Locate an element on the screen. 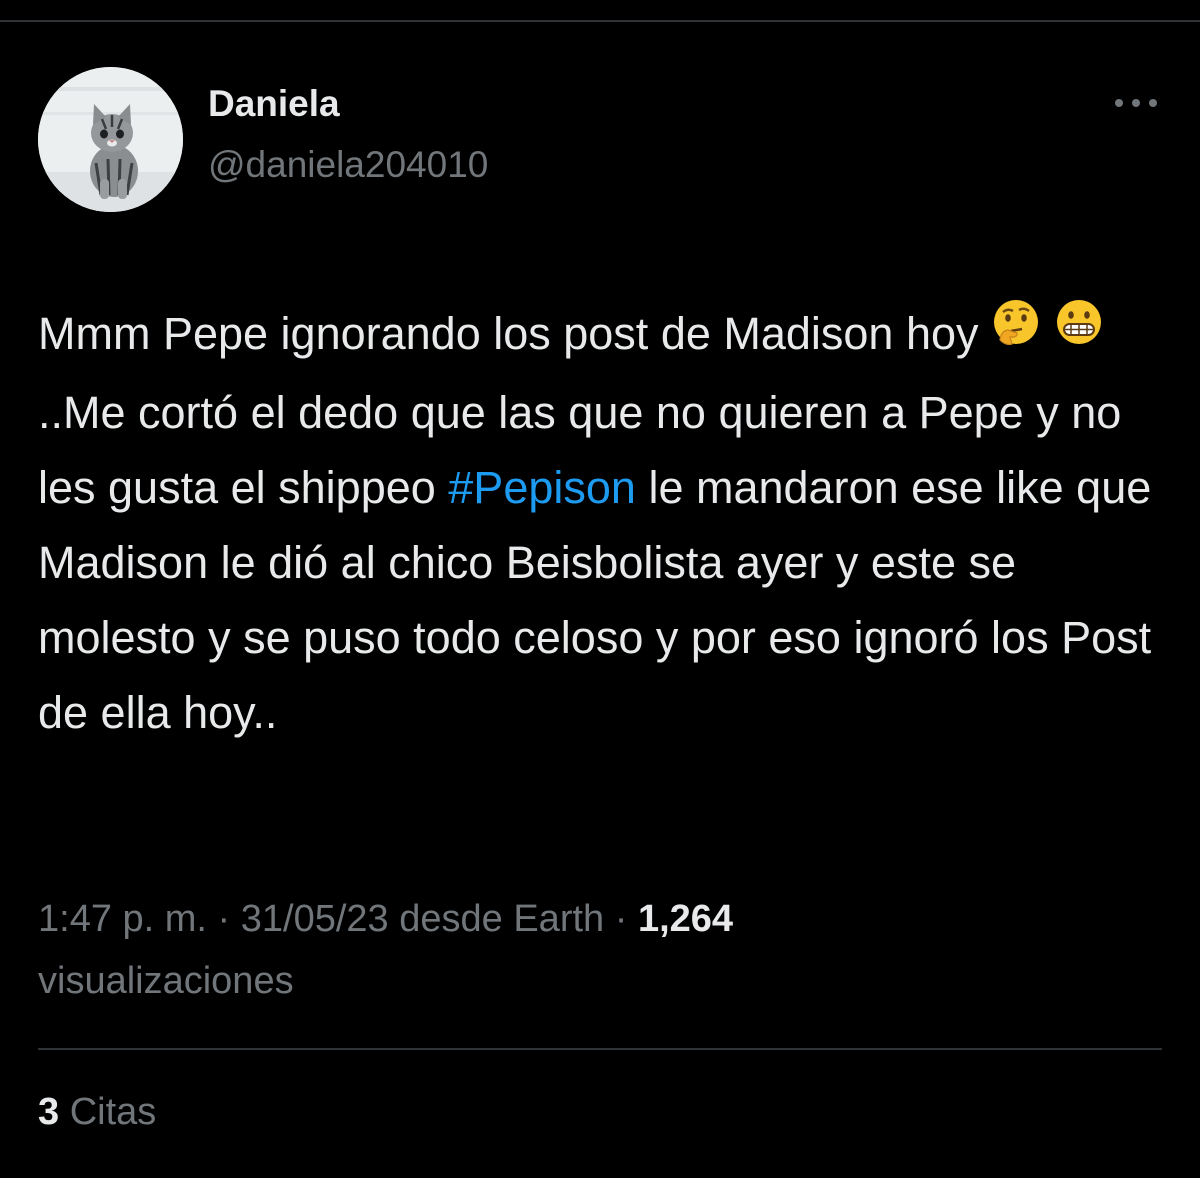  author-display-name: Daniela is located at coordinates (274, 104).